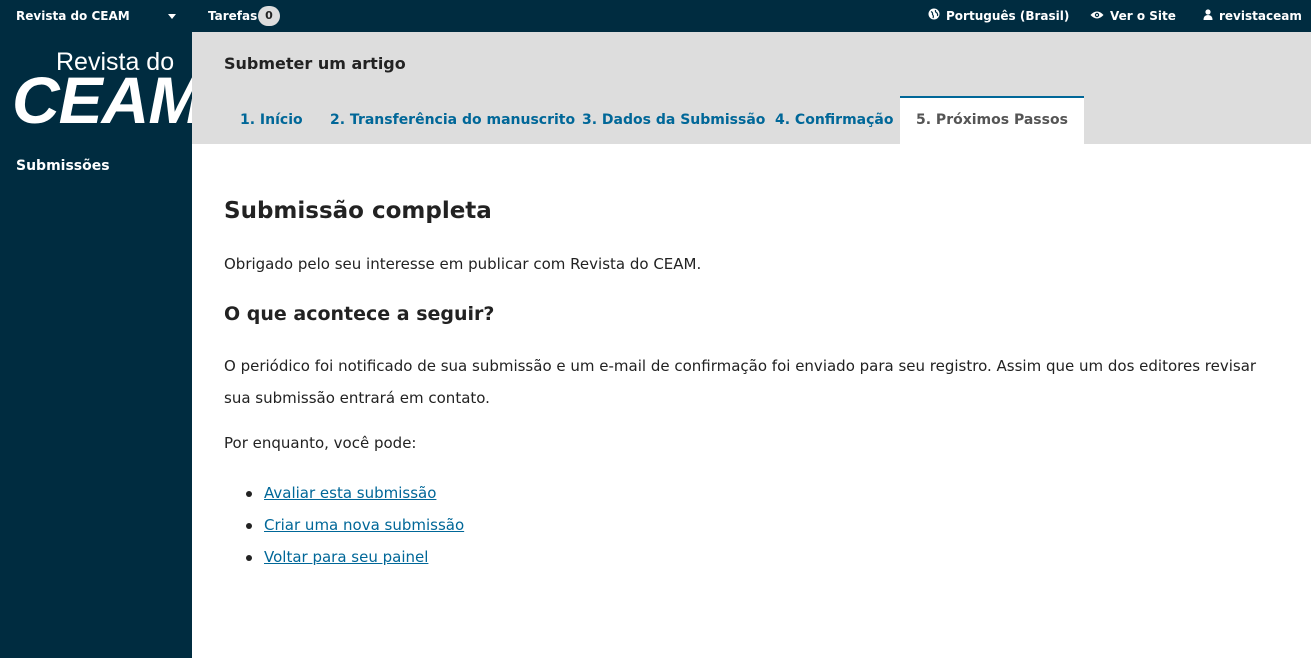 The width and height of the screenshot is (1311, 658). Describe the element at coordinates (1143, 16) in the screenshot. I see `view-site-label: Ver o Site` at that location.